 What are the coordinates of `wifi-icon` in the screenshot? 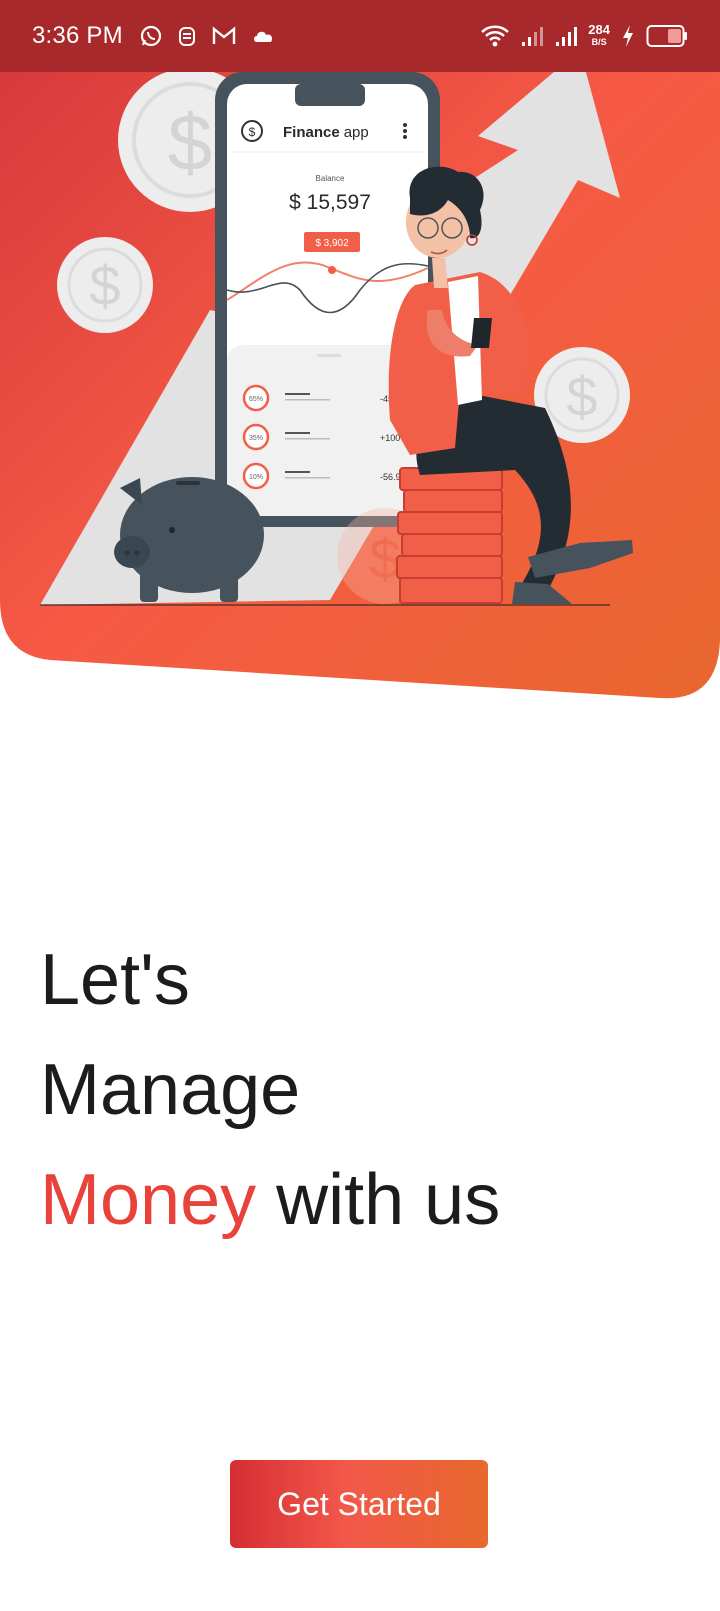 It's located at (495, 36).